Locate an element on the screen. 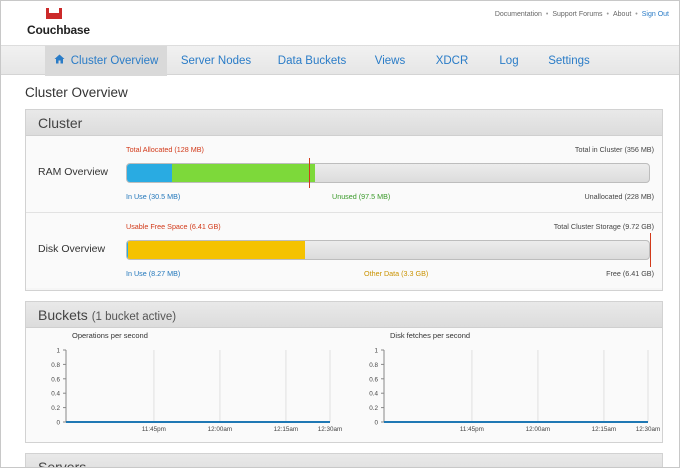  support-forums-link: Support Forums is located at coordinates (577, 14).